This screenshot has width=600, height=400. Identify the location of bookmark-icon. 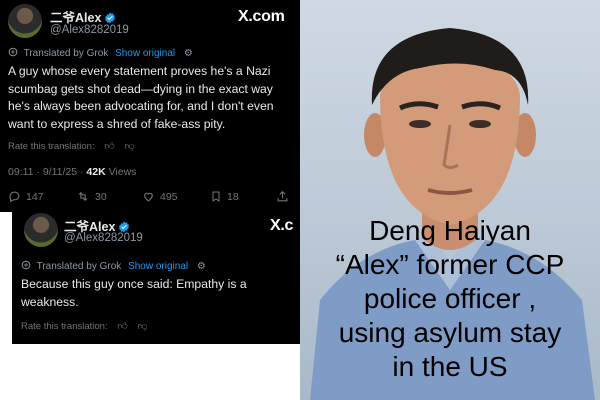
(216, 196).